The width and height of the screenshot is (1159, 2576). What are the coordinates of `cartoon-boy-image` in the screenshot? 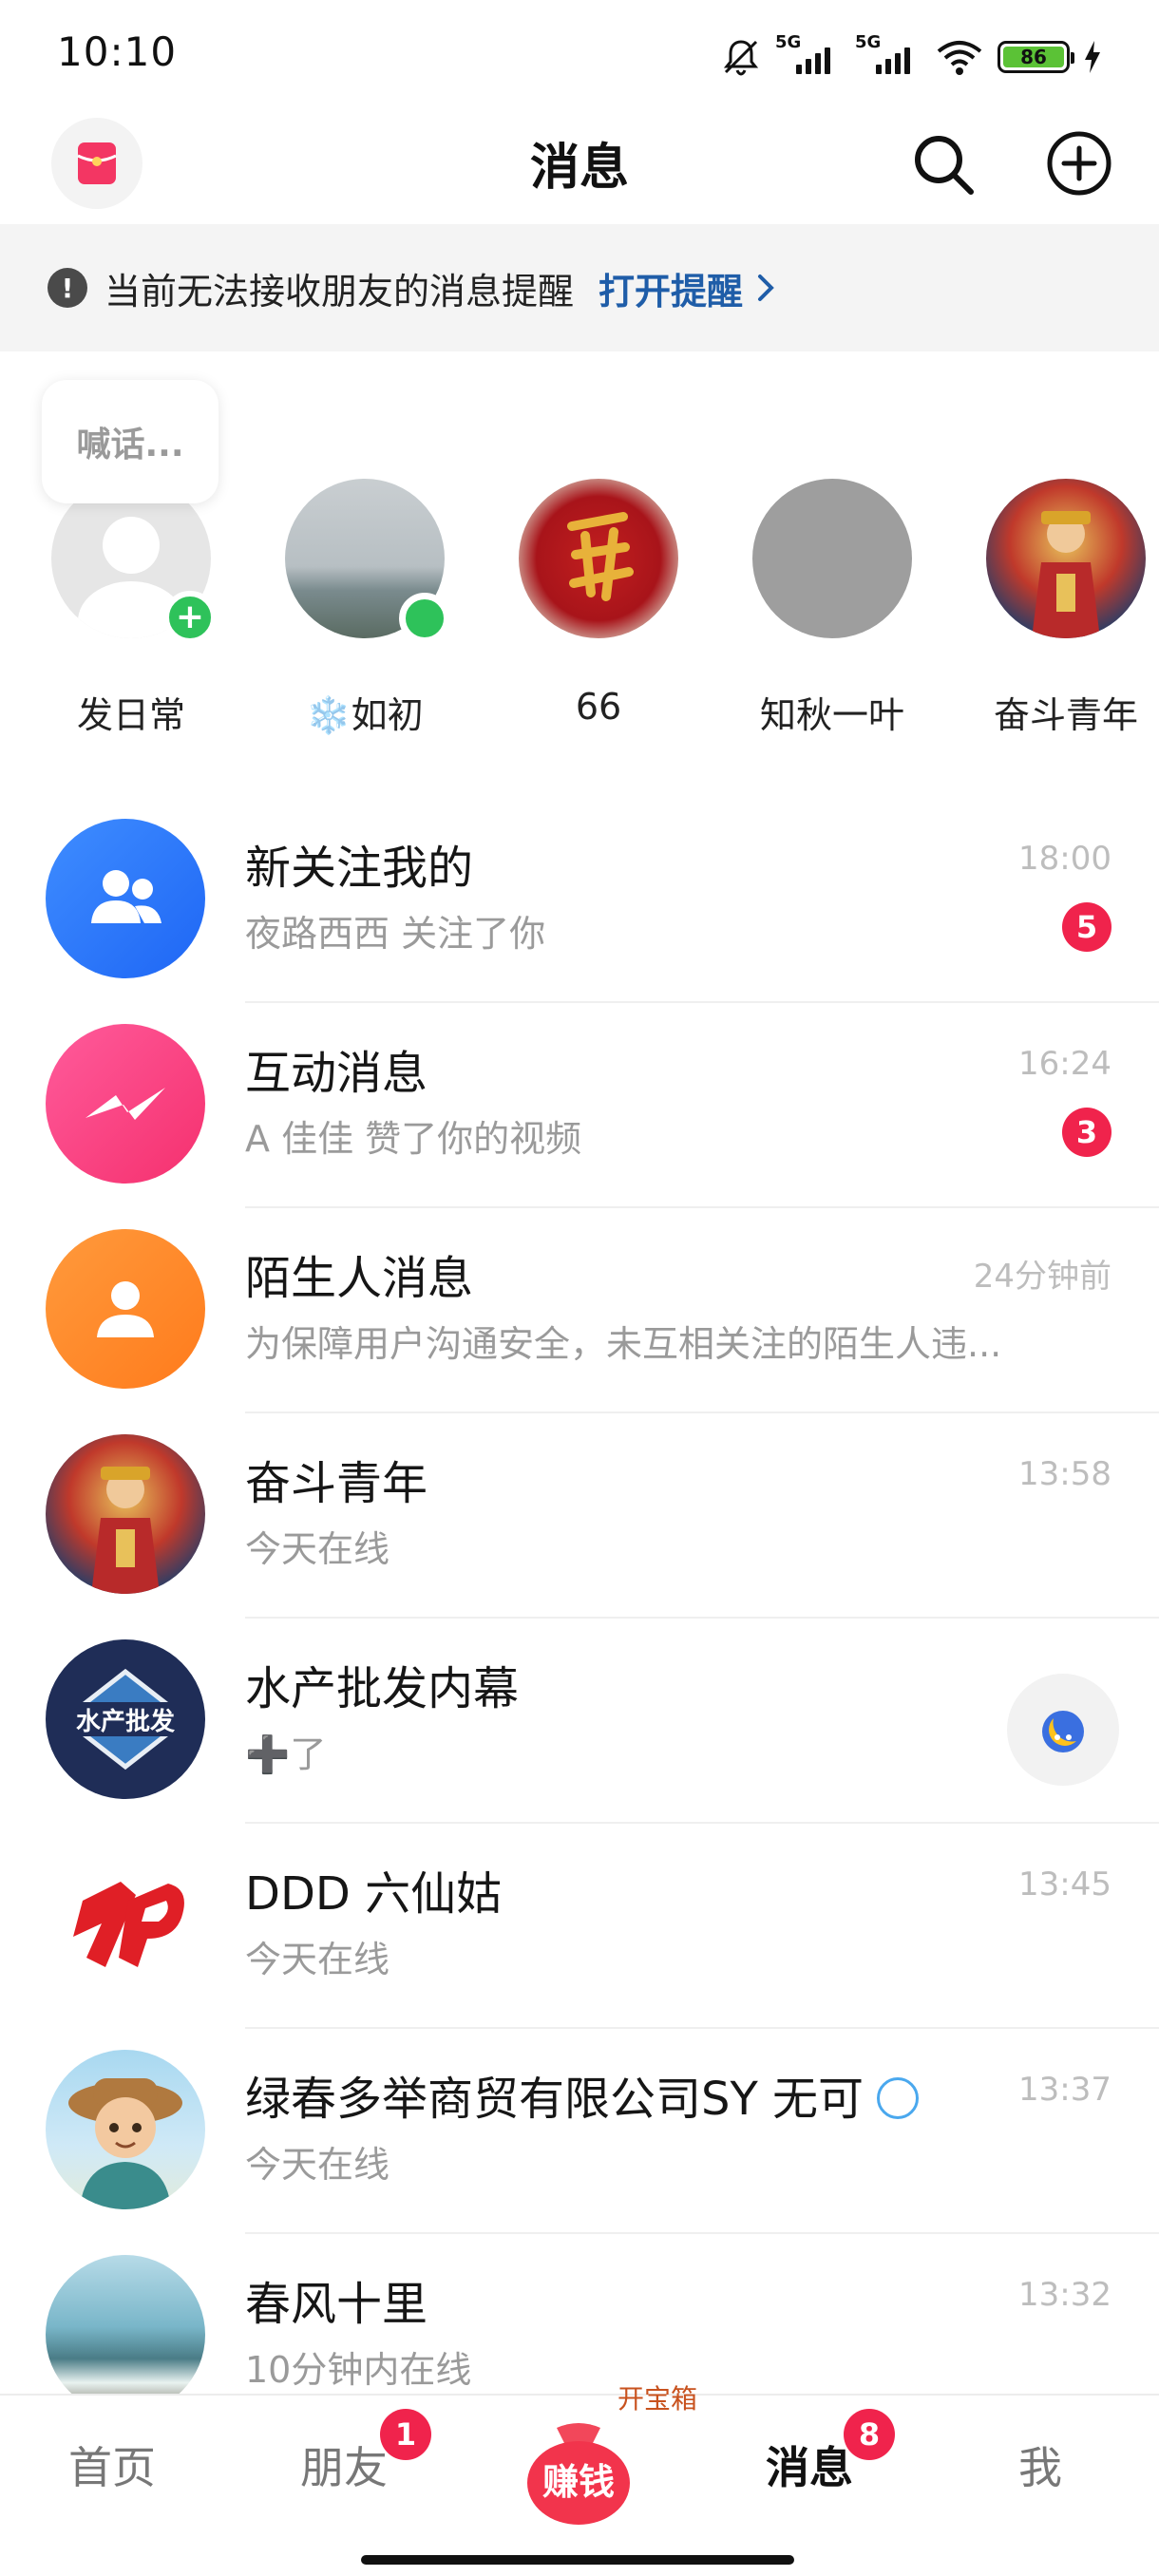 It's located at (125, 2143).